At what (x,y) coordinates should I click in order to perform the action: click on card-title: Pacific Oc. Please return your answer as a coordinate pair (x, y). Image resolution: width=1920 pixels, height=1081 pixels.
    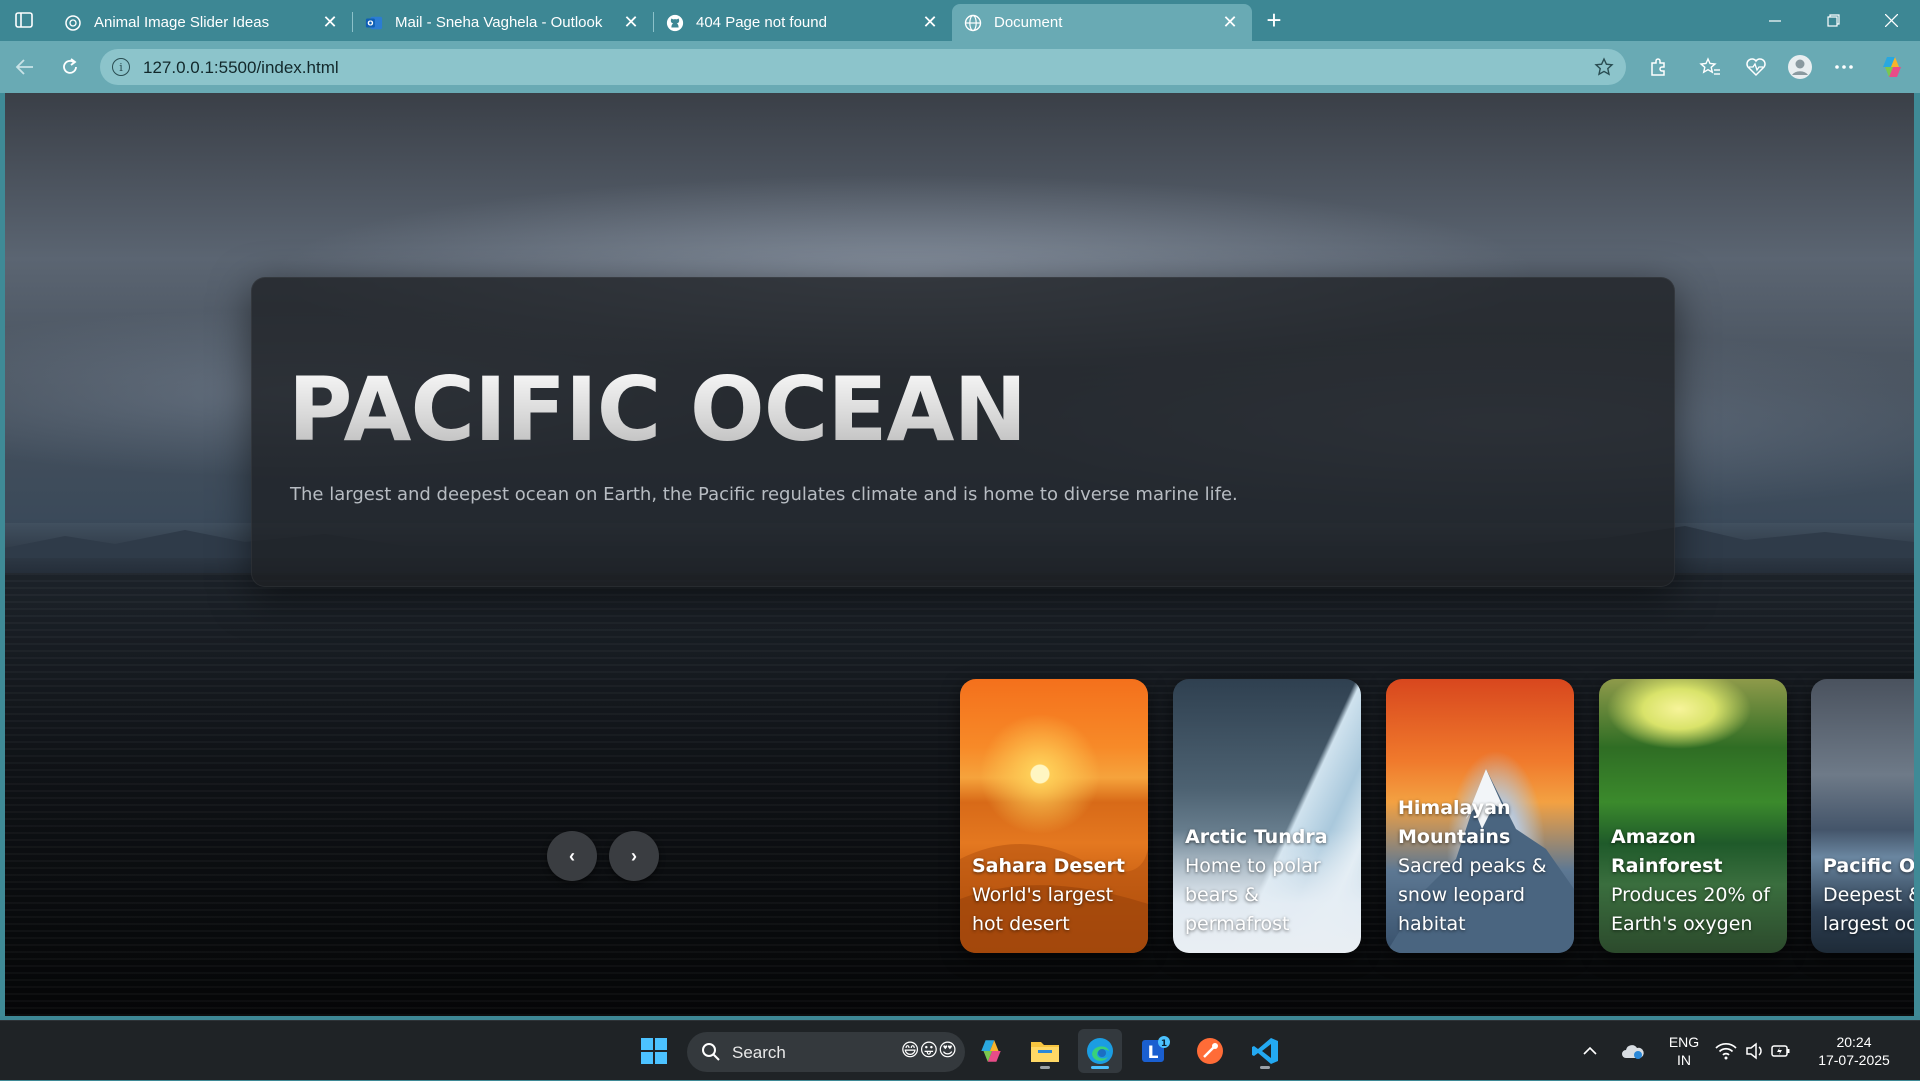
    Looking at the image, I should click on (1868, 866).